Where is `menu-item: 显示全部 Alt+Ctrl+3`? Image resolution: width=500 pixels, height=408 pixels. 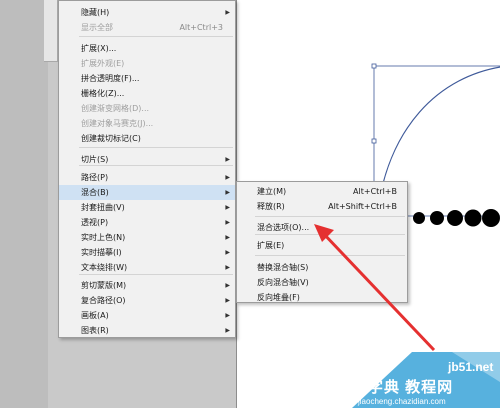 menu-item: 显示全部 Alt+Ctrl+3 is located at coordinates (147, 27).